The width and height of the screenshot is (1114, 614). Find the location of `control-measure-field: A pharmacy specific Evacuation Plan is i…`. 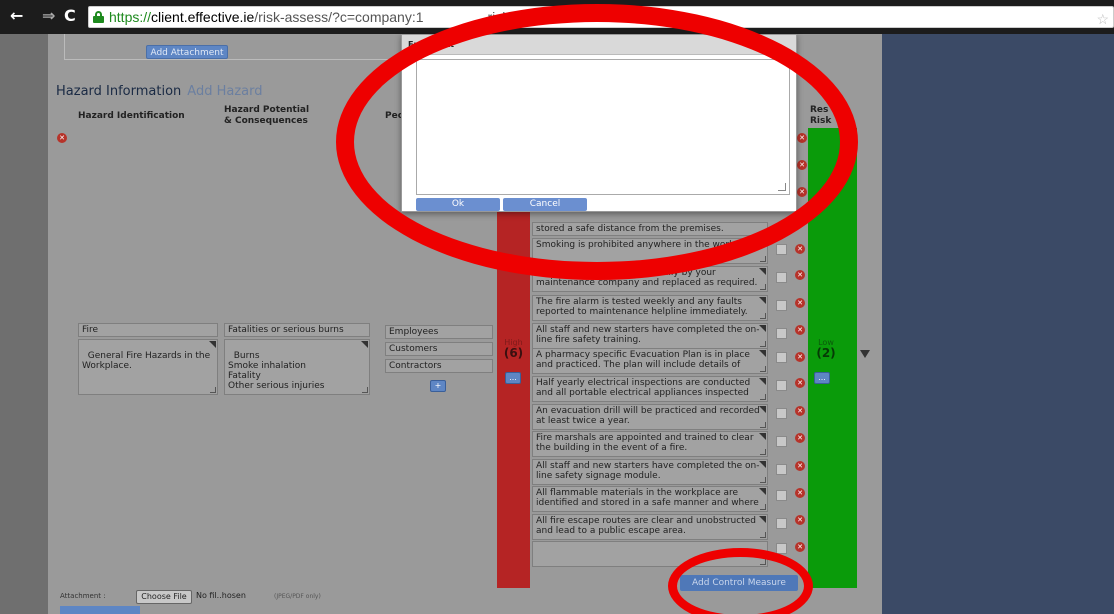

control-measure-field: A pharmacy specific Evacuation Plan is i… is located at coordinates (650, 361).